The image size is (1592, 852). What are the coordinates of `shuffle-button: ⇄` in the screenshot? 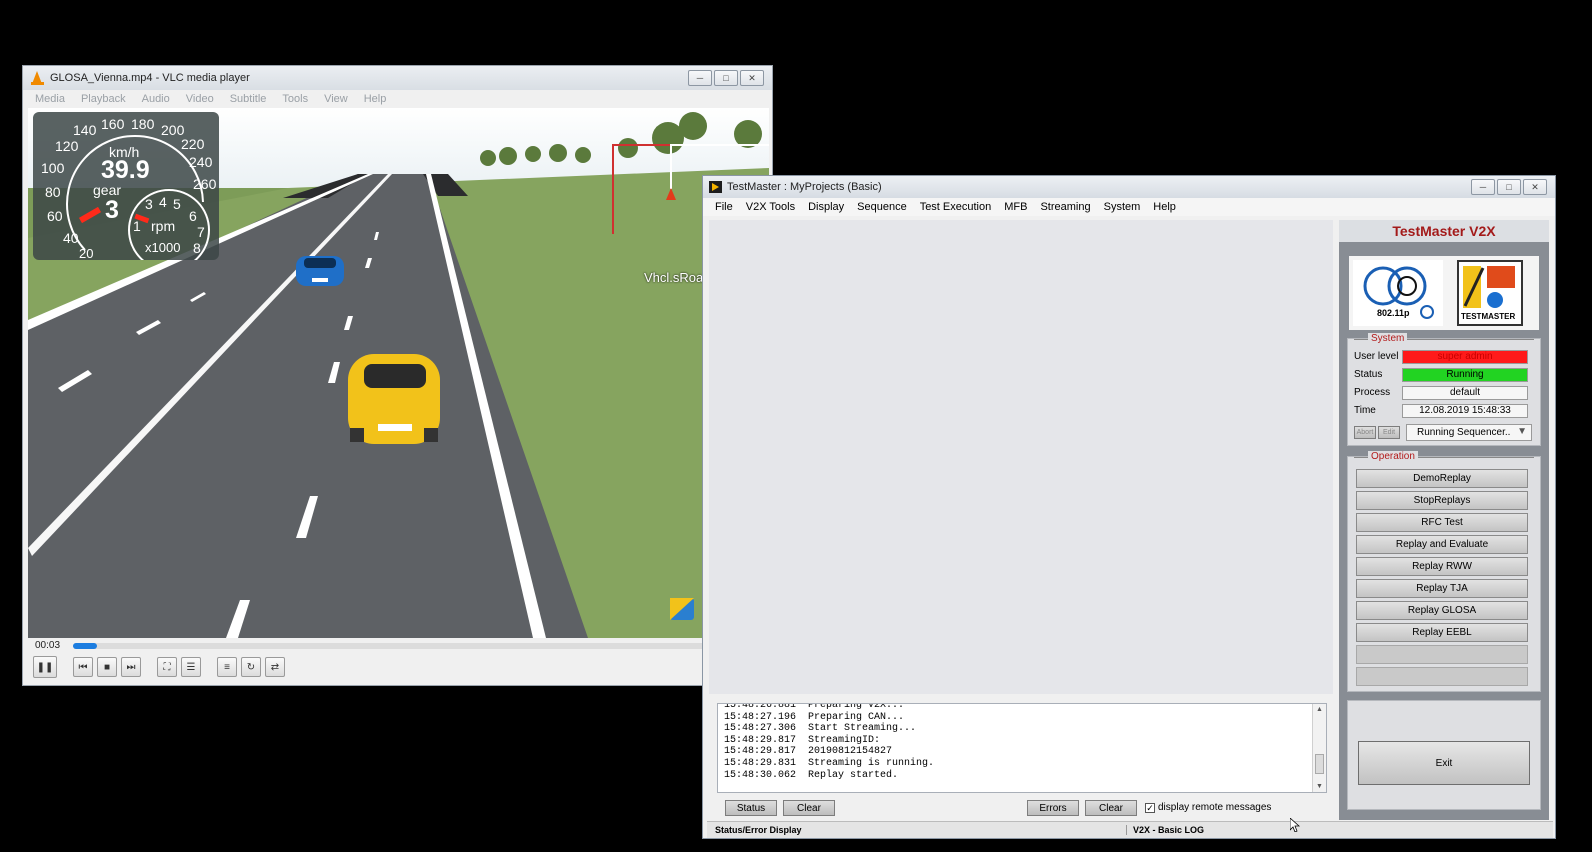 It's located at (275, 667).